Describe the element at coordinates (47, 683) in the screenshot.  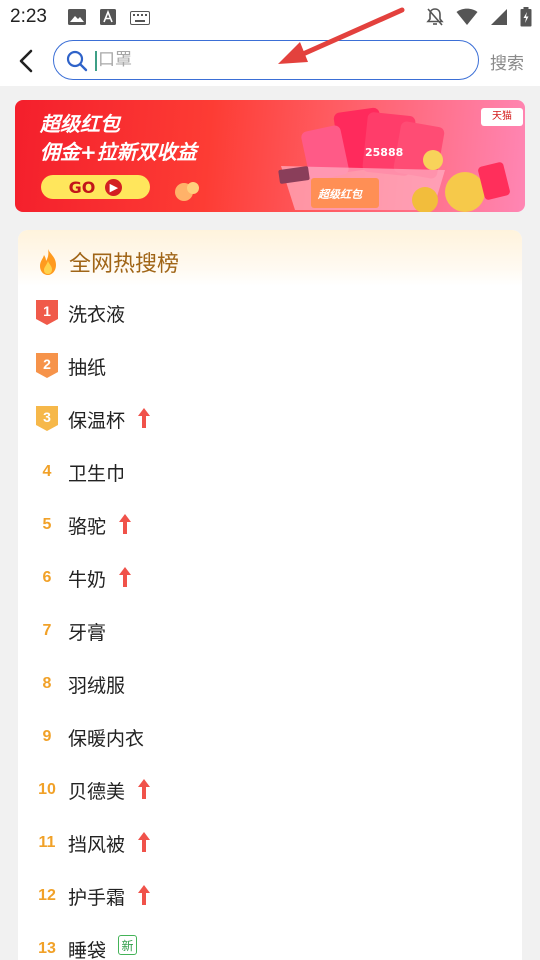
I see `rank-number: 8` at that location.